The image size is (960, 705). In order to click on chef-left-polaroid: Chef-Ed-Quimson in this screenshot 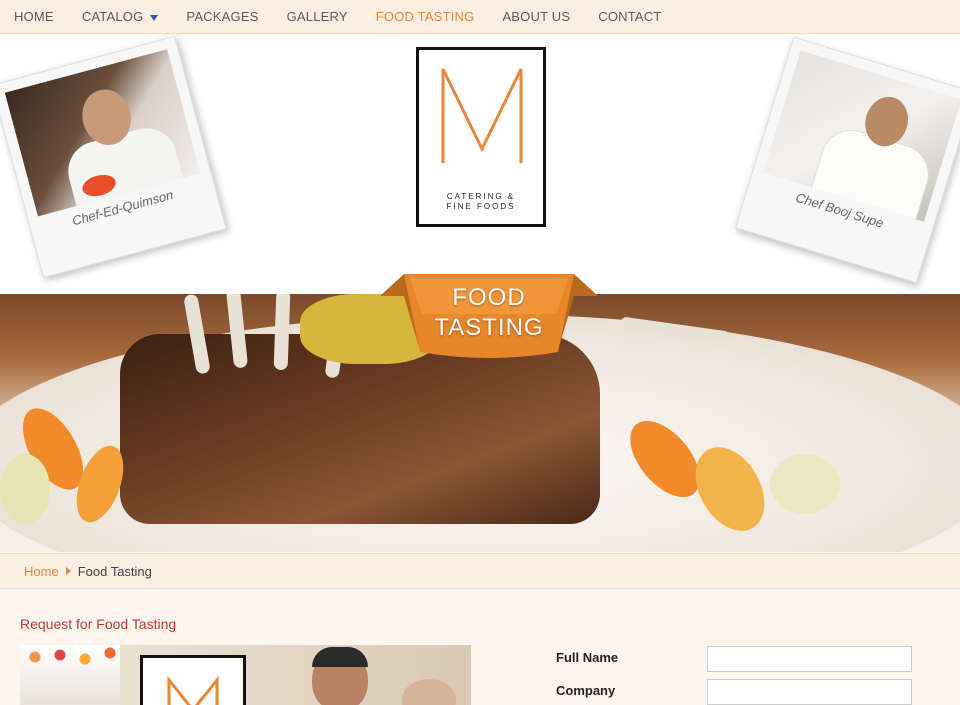, I will do `click(113, 157)`.